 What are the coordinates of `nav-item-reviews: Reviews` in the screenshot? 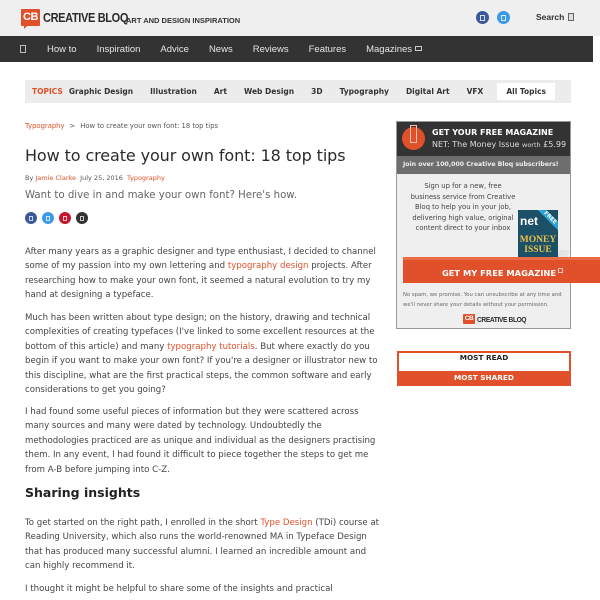 It's located at (271, 49).